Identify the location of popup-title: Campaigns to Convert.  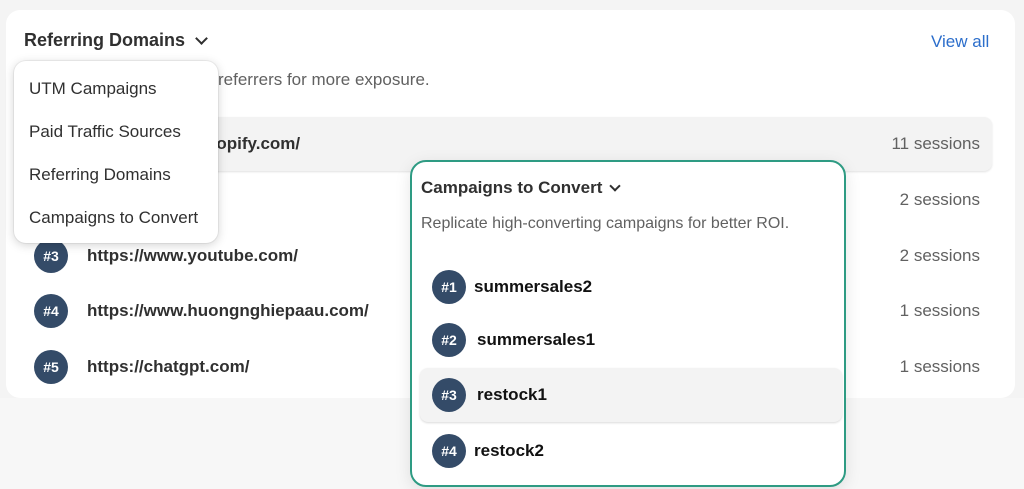
(512, 187).